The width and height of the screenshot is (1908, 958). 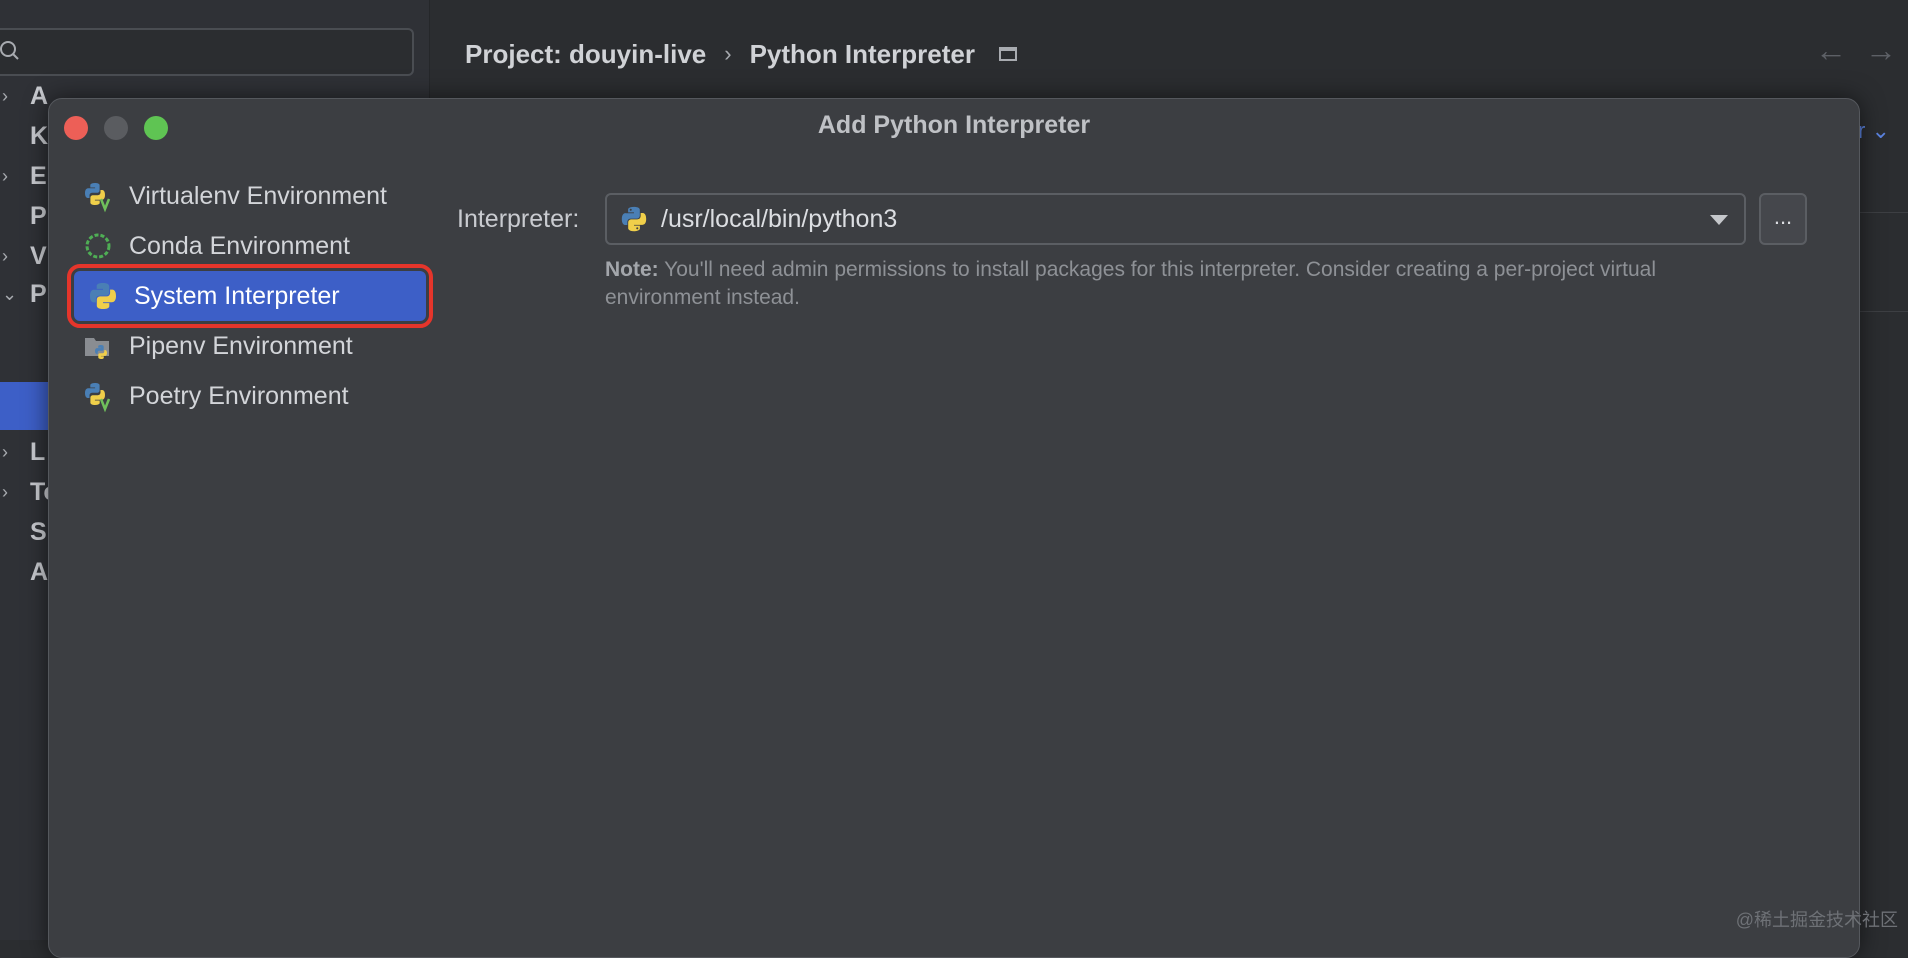 I want to click on env-item-virtualenv-environment: Virtualenv Environment, so click(x=269, y=196).